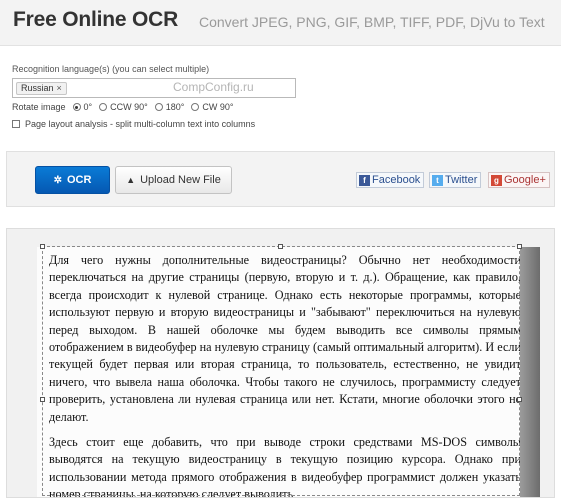 The height and width of the screenshot is (498, 561). I want to click on gear-icon: ✲, so click(57, 180).